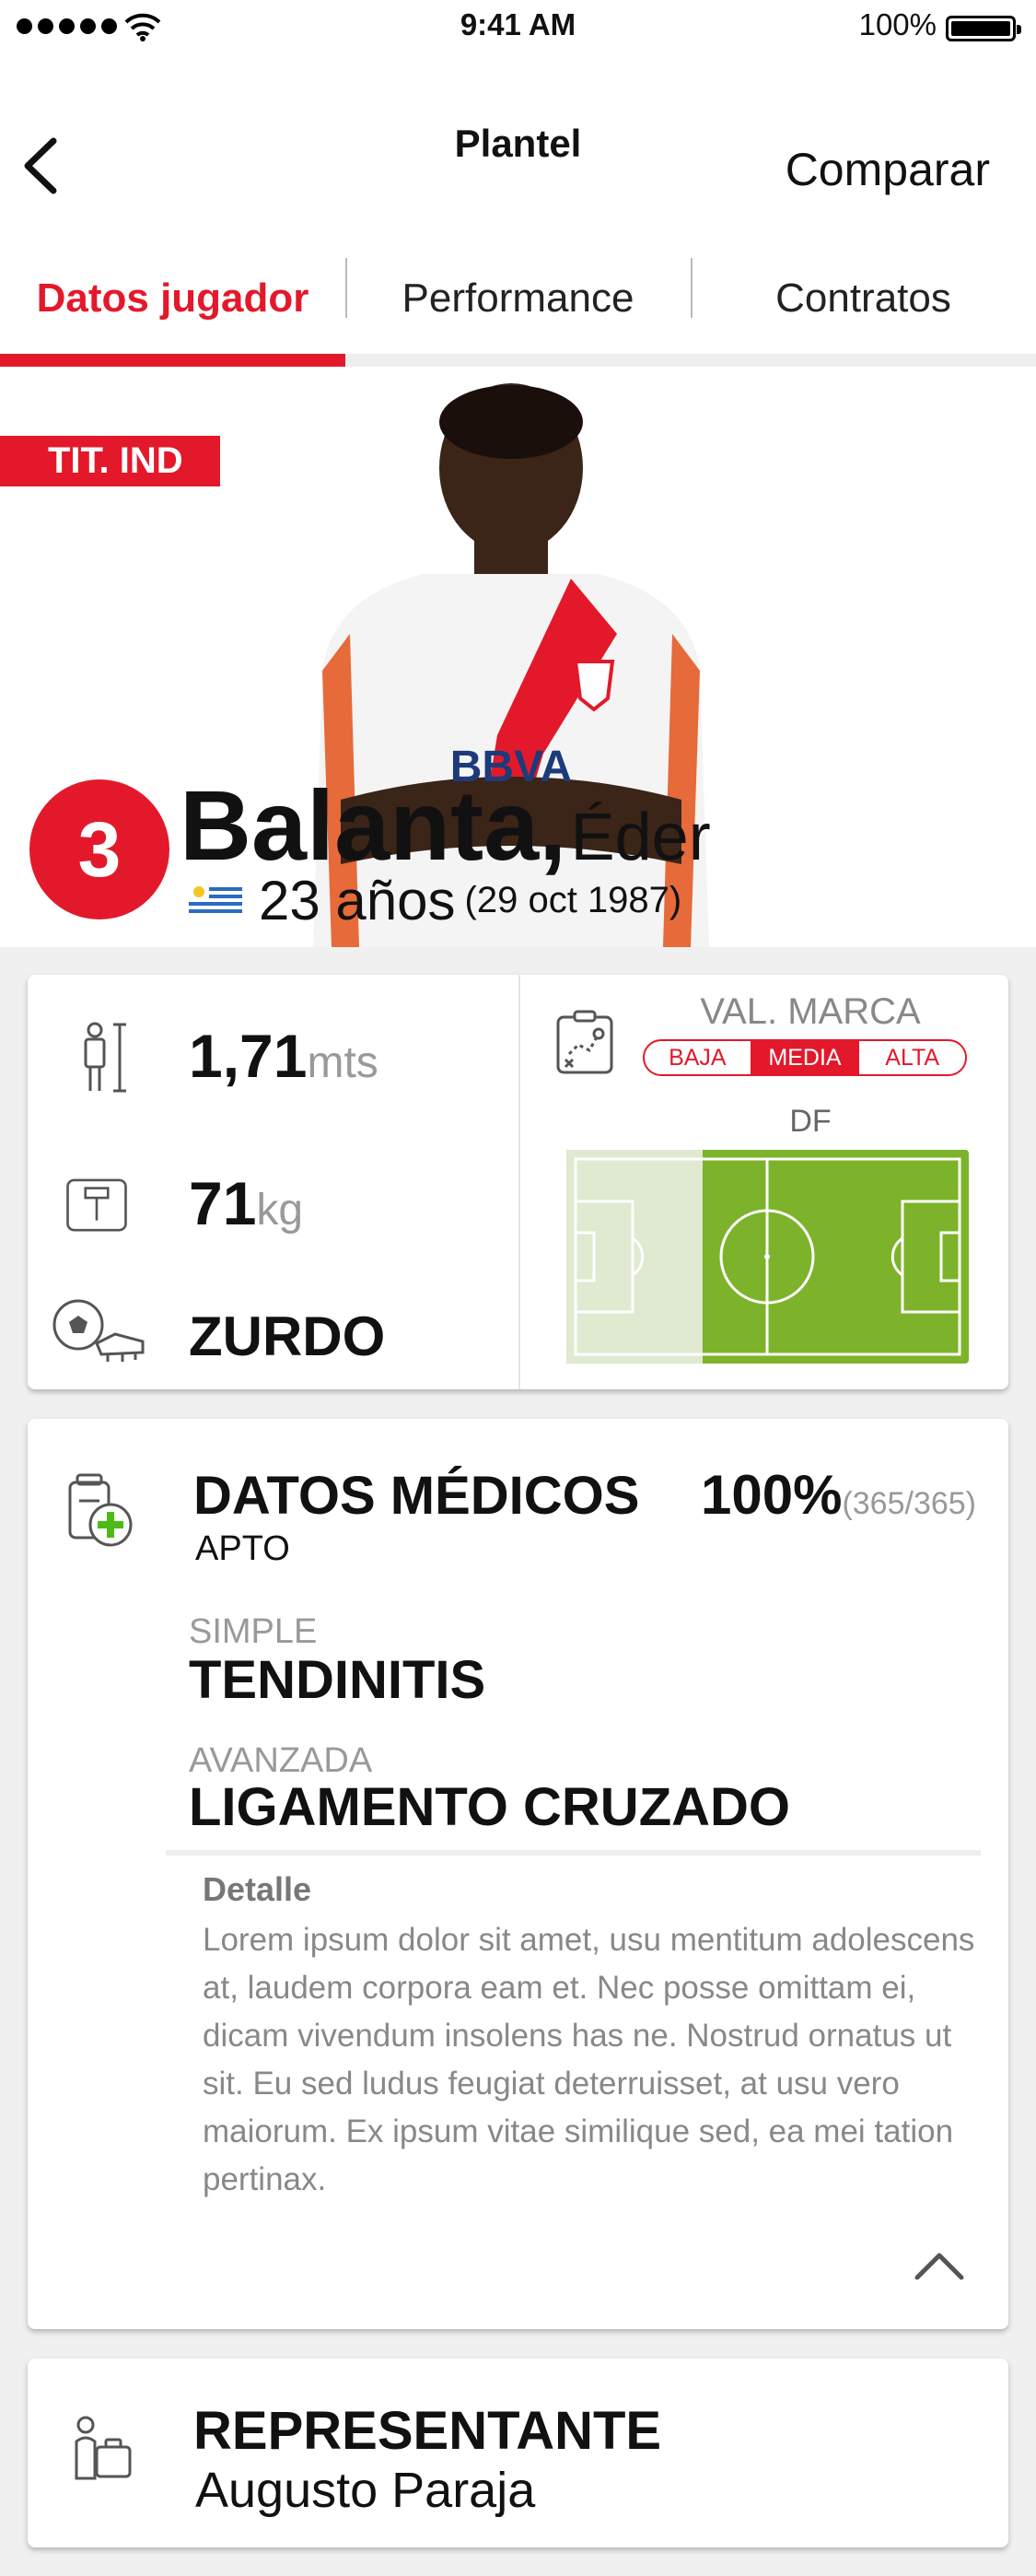  I want to click on uruguay-flag-icon, so click(215, 901).